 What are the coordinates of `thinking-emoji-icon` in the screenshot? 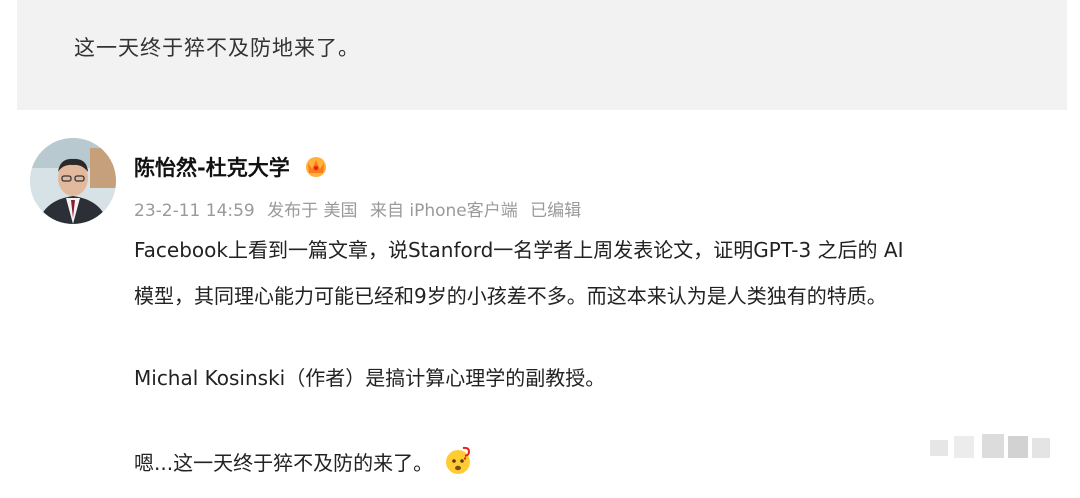 It's located at (458, 463).